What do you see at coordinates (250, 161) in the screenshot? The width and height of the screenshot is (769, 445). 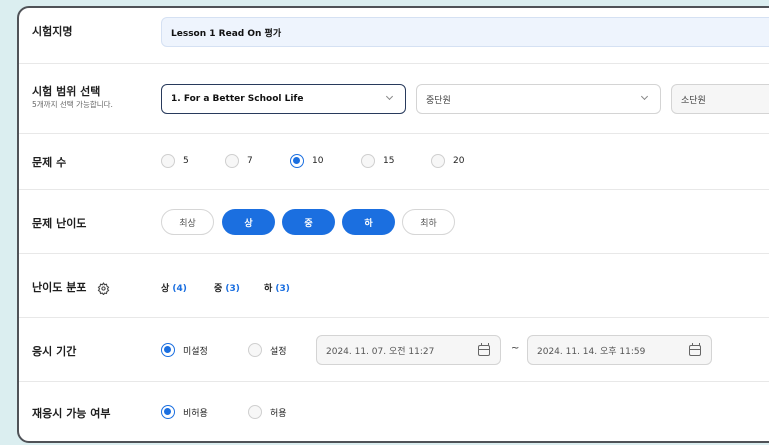 I see `option-label: 7` at bounding box center [250, 161].